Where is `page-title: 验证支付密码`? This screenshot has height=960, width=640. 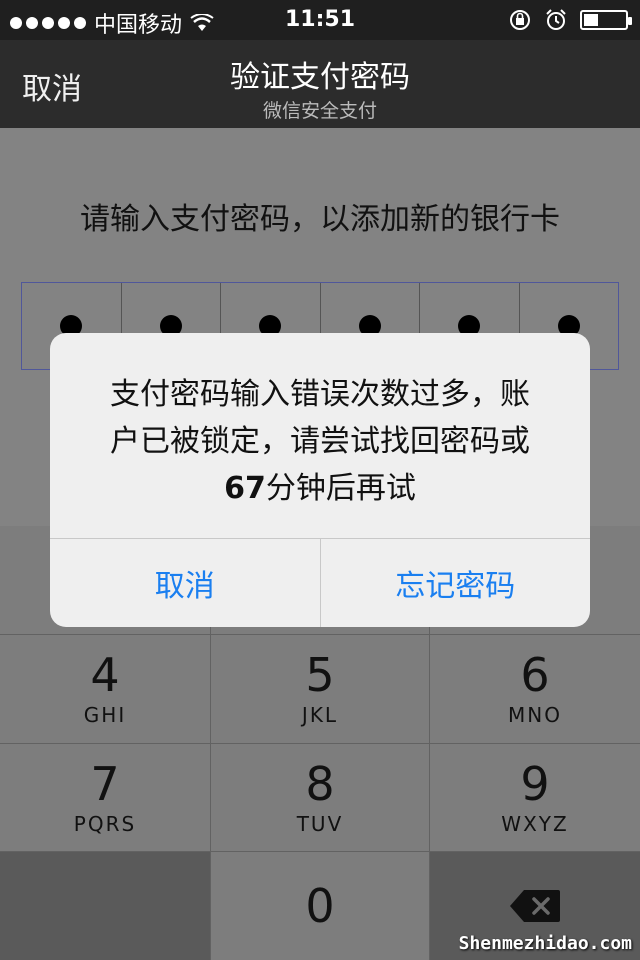 page-title: 验证支付密码 is located at coordinates (320, 77).